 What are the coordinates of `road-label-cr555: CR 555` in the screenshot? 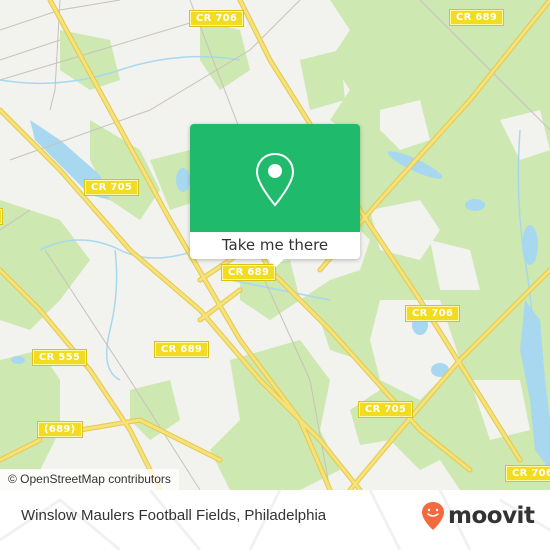 It's located at (59, 357).